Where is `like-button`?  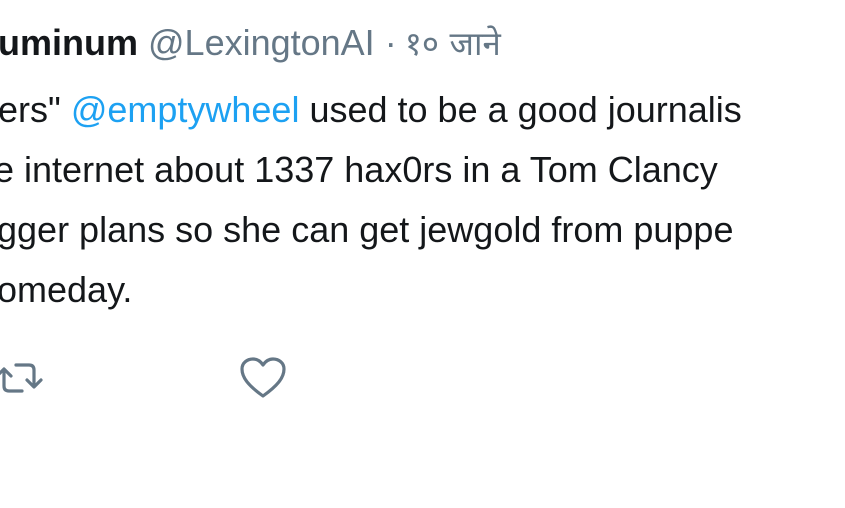
like-button is located at coordinates (263, 378).